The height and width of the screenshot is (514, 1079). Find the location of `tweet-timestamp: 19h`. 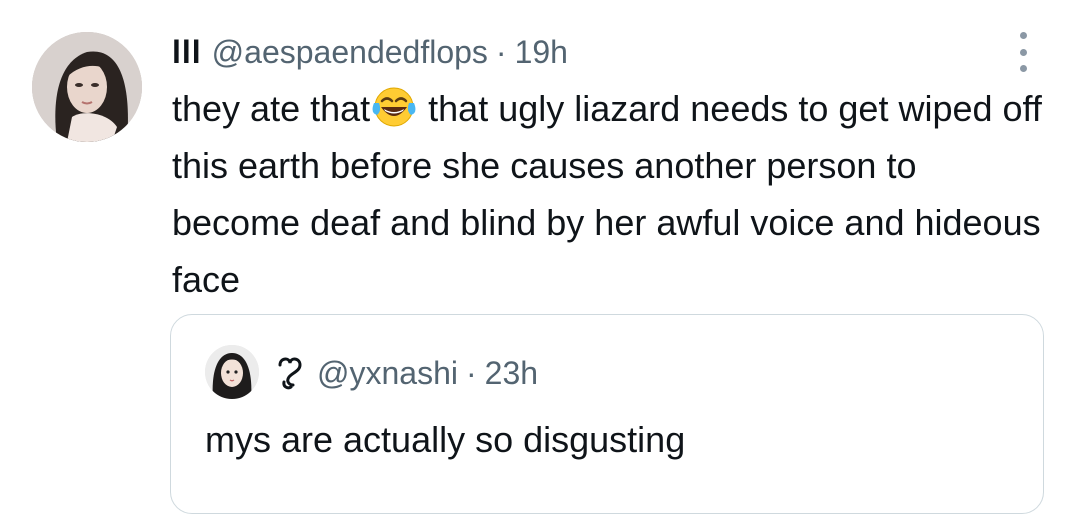

tweet-timestamp: 19h is located at coordinates (541, 52).